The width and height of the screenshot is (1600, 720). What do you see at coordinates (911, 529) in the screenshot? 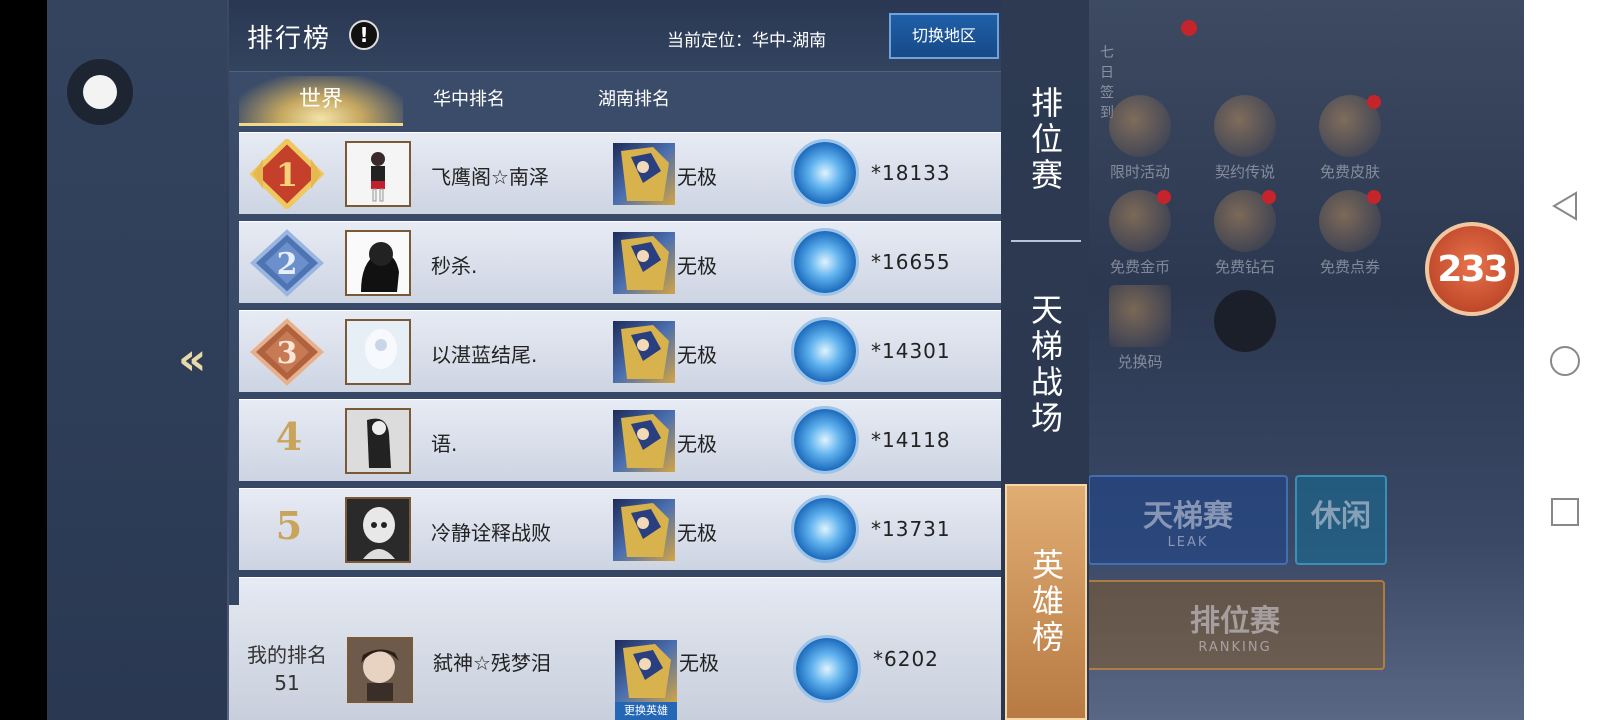
I see `score-value: *13731` at bounding box center [911, 529].